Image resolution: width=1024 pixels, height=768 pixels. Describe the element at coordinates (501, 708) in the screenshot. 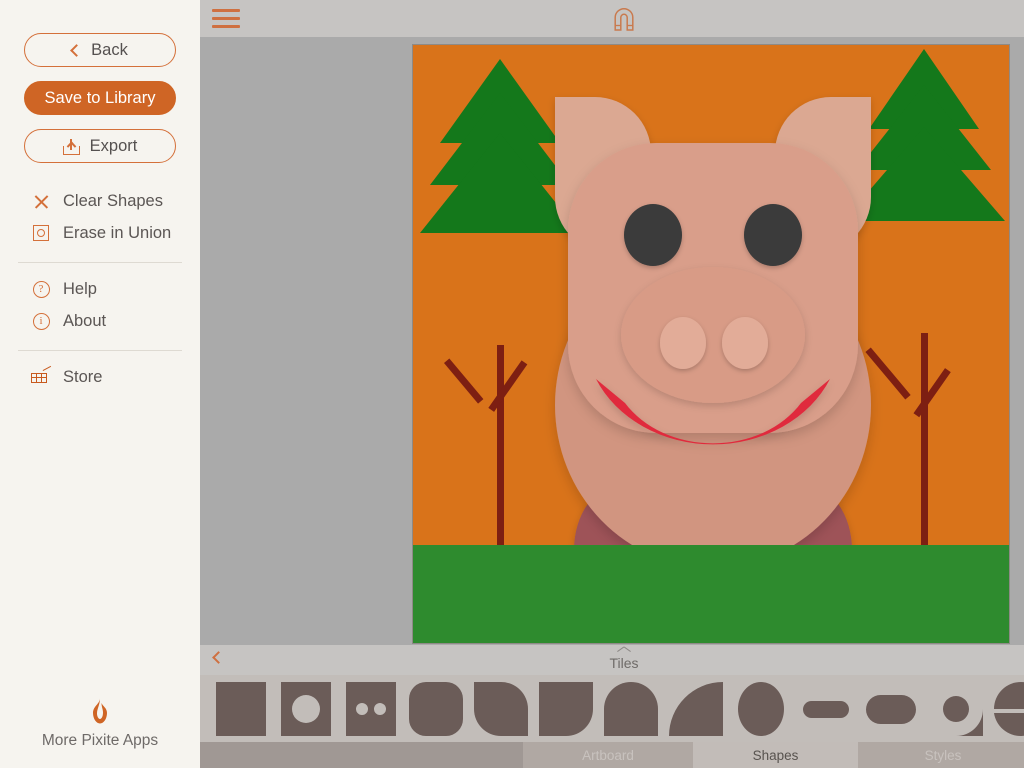

I see `shape-rounded-bottom` at that location.